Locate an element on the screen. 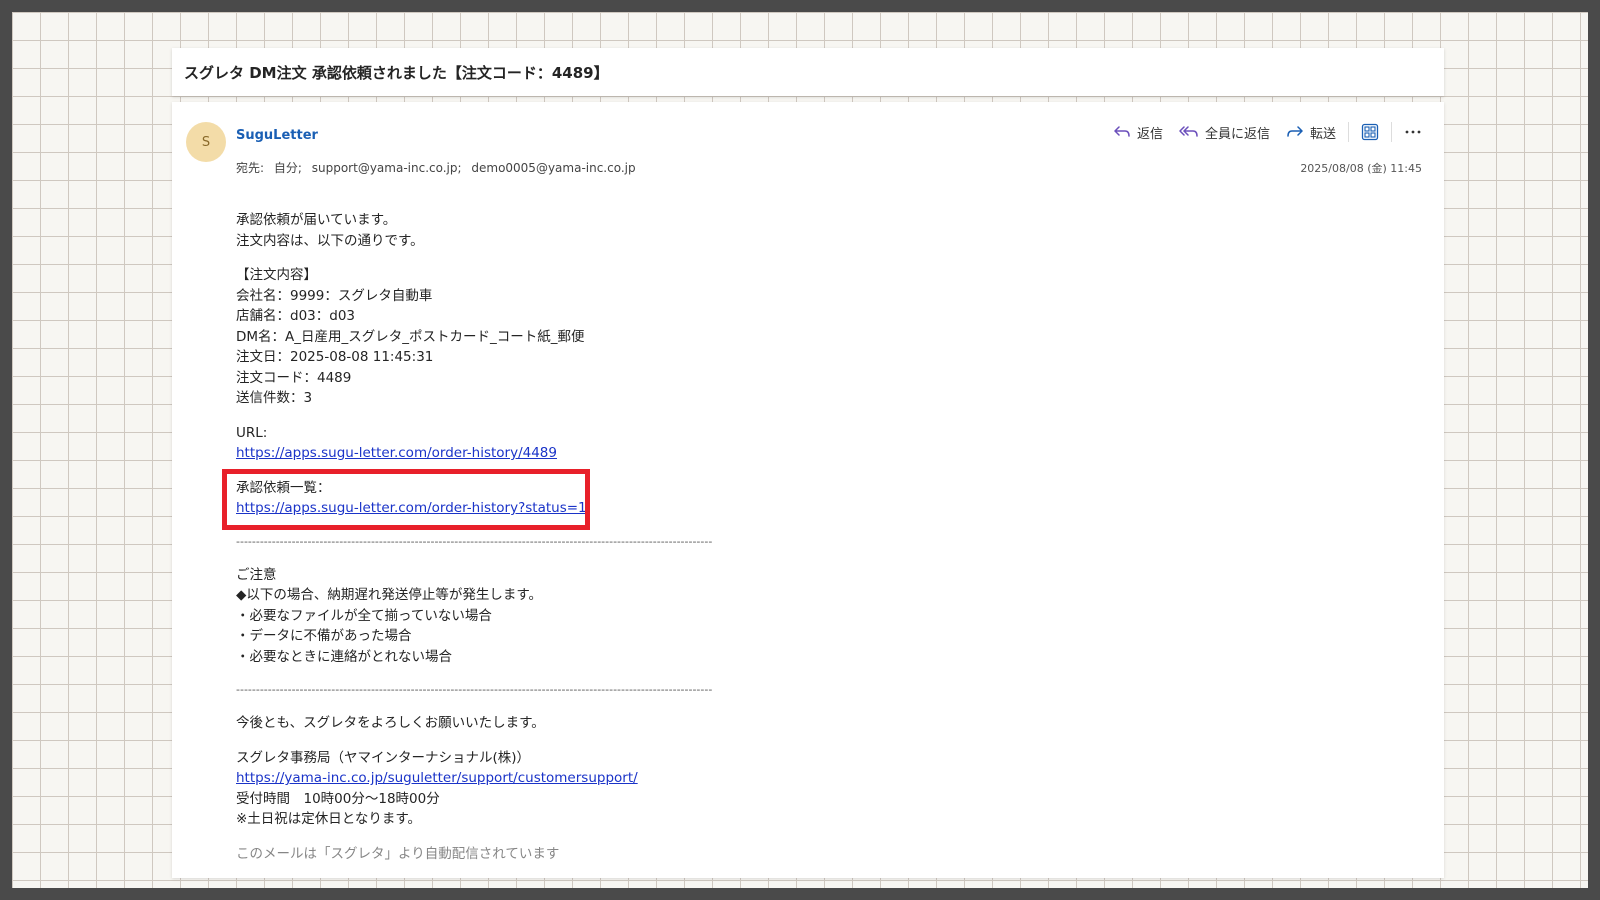 This screenshot has width=1600, height=900. avatar: S is located at coordinates (206, 142).